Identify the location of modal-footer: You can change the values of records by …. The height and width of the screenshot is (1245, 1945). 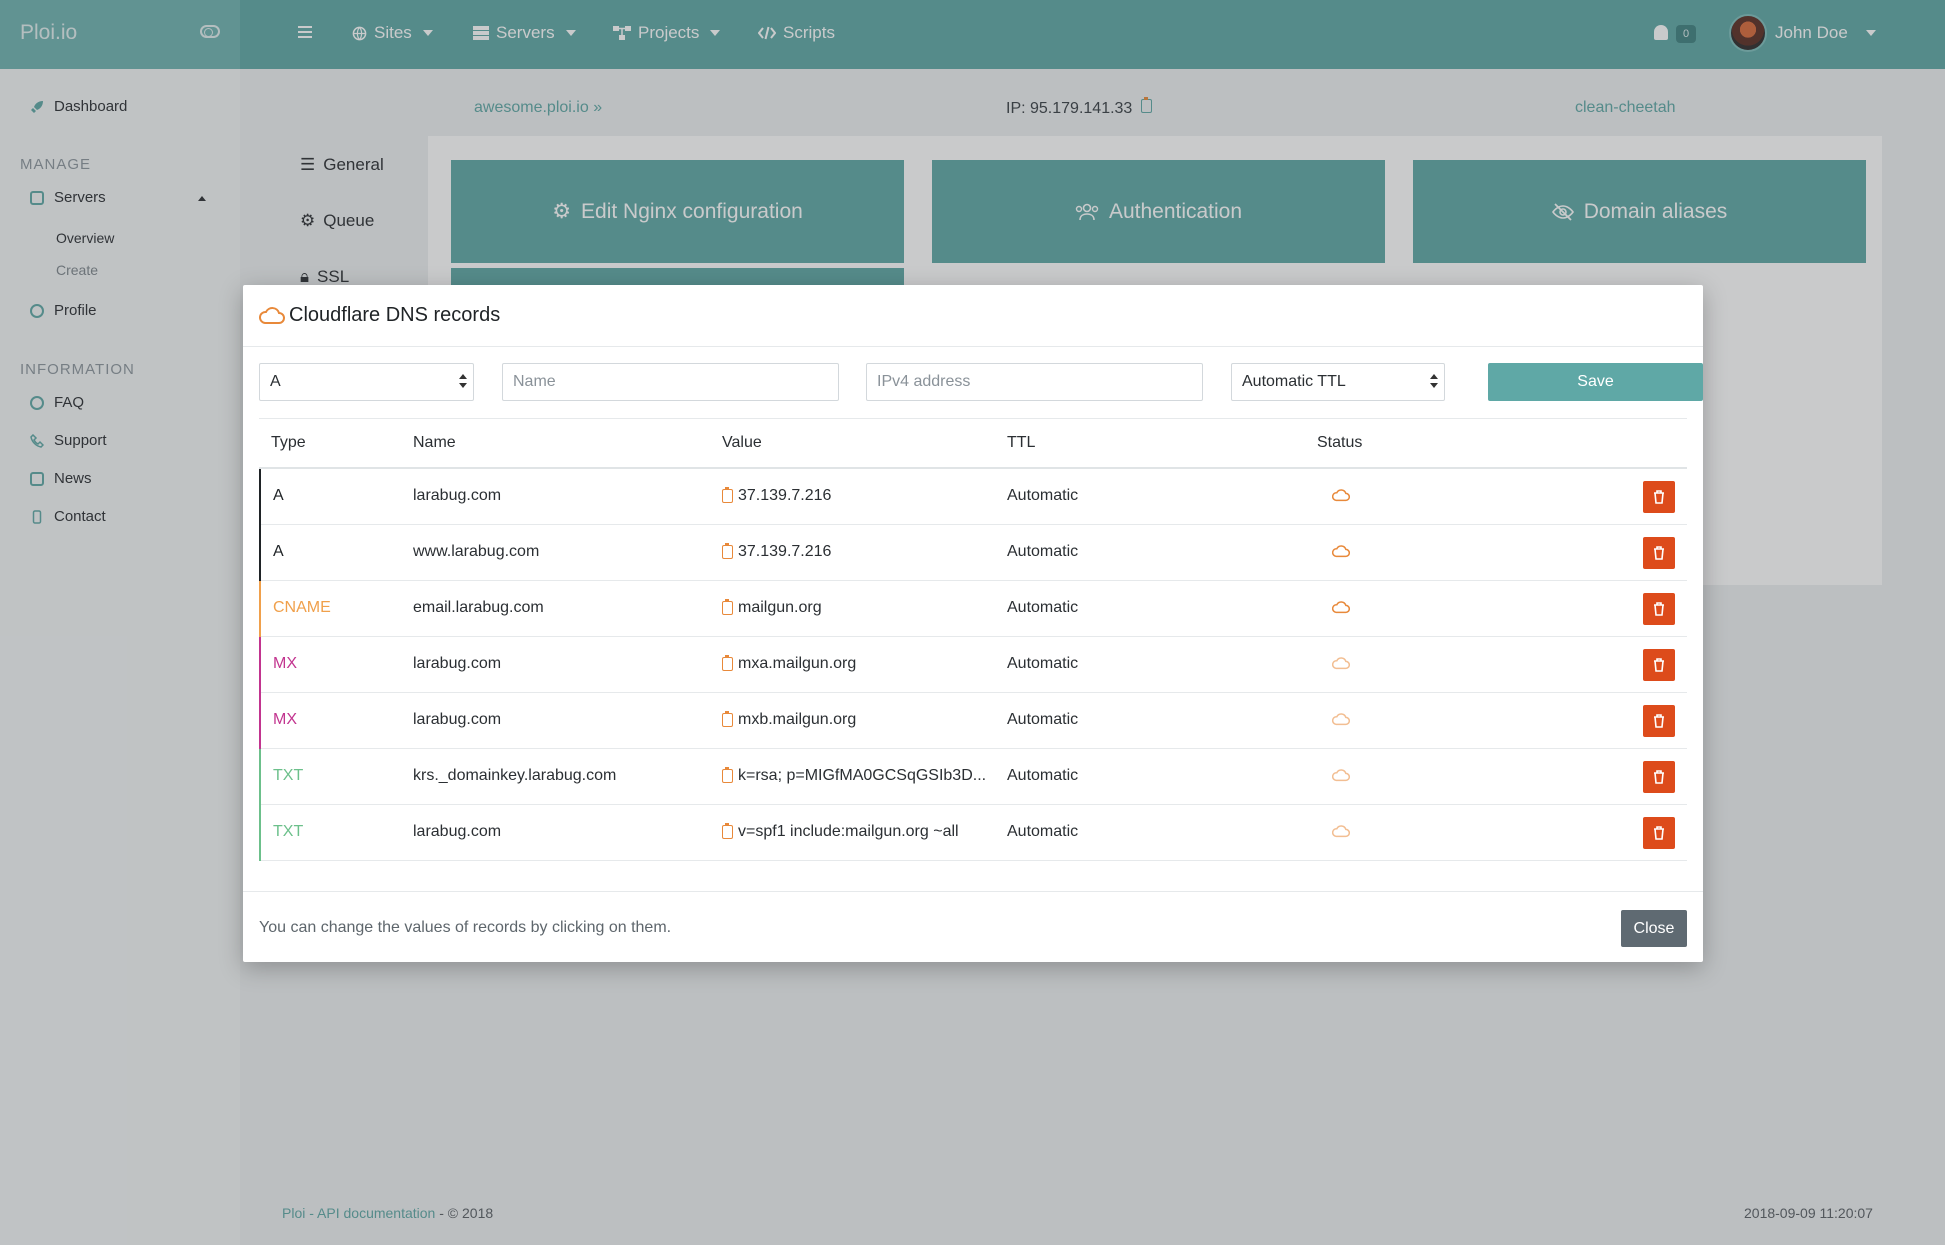
(973, 926).